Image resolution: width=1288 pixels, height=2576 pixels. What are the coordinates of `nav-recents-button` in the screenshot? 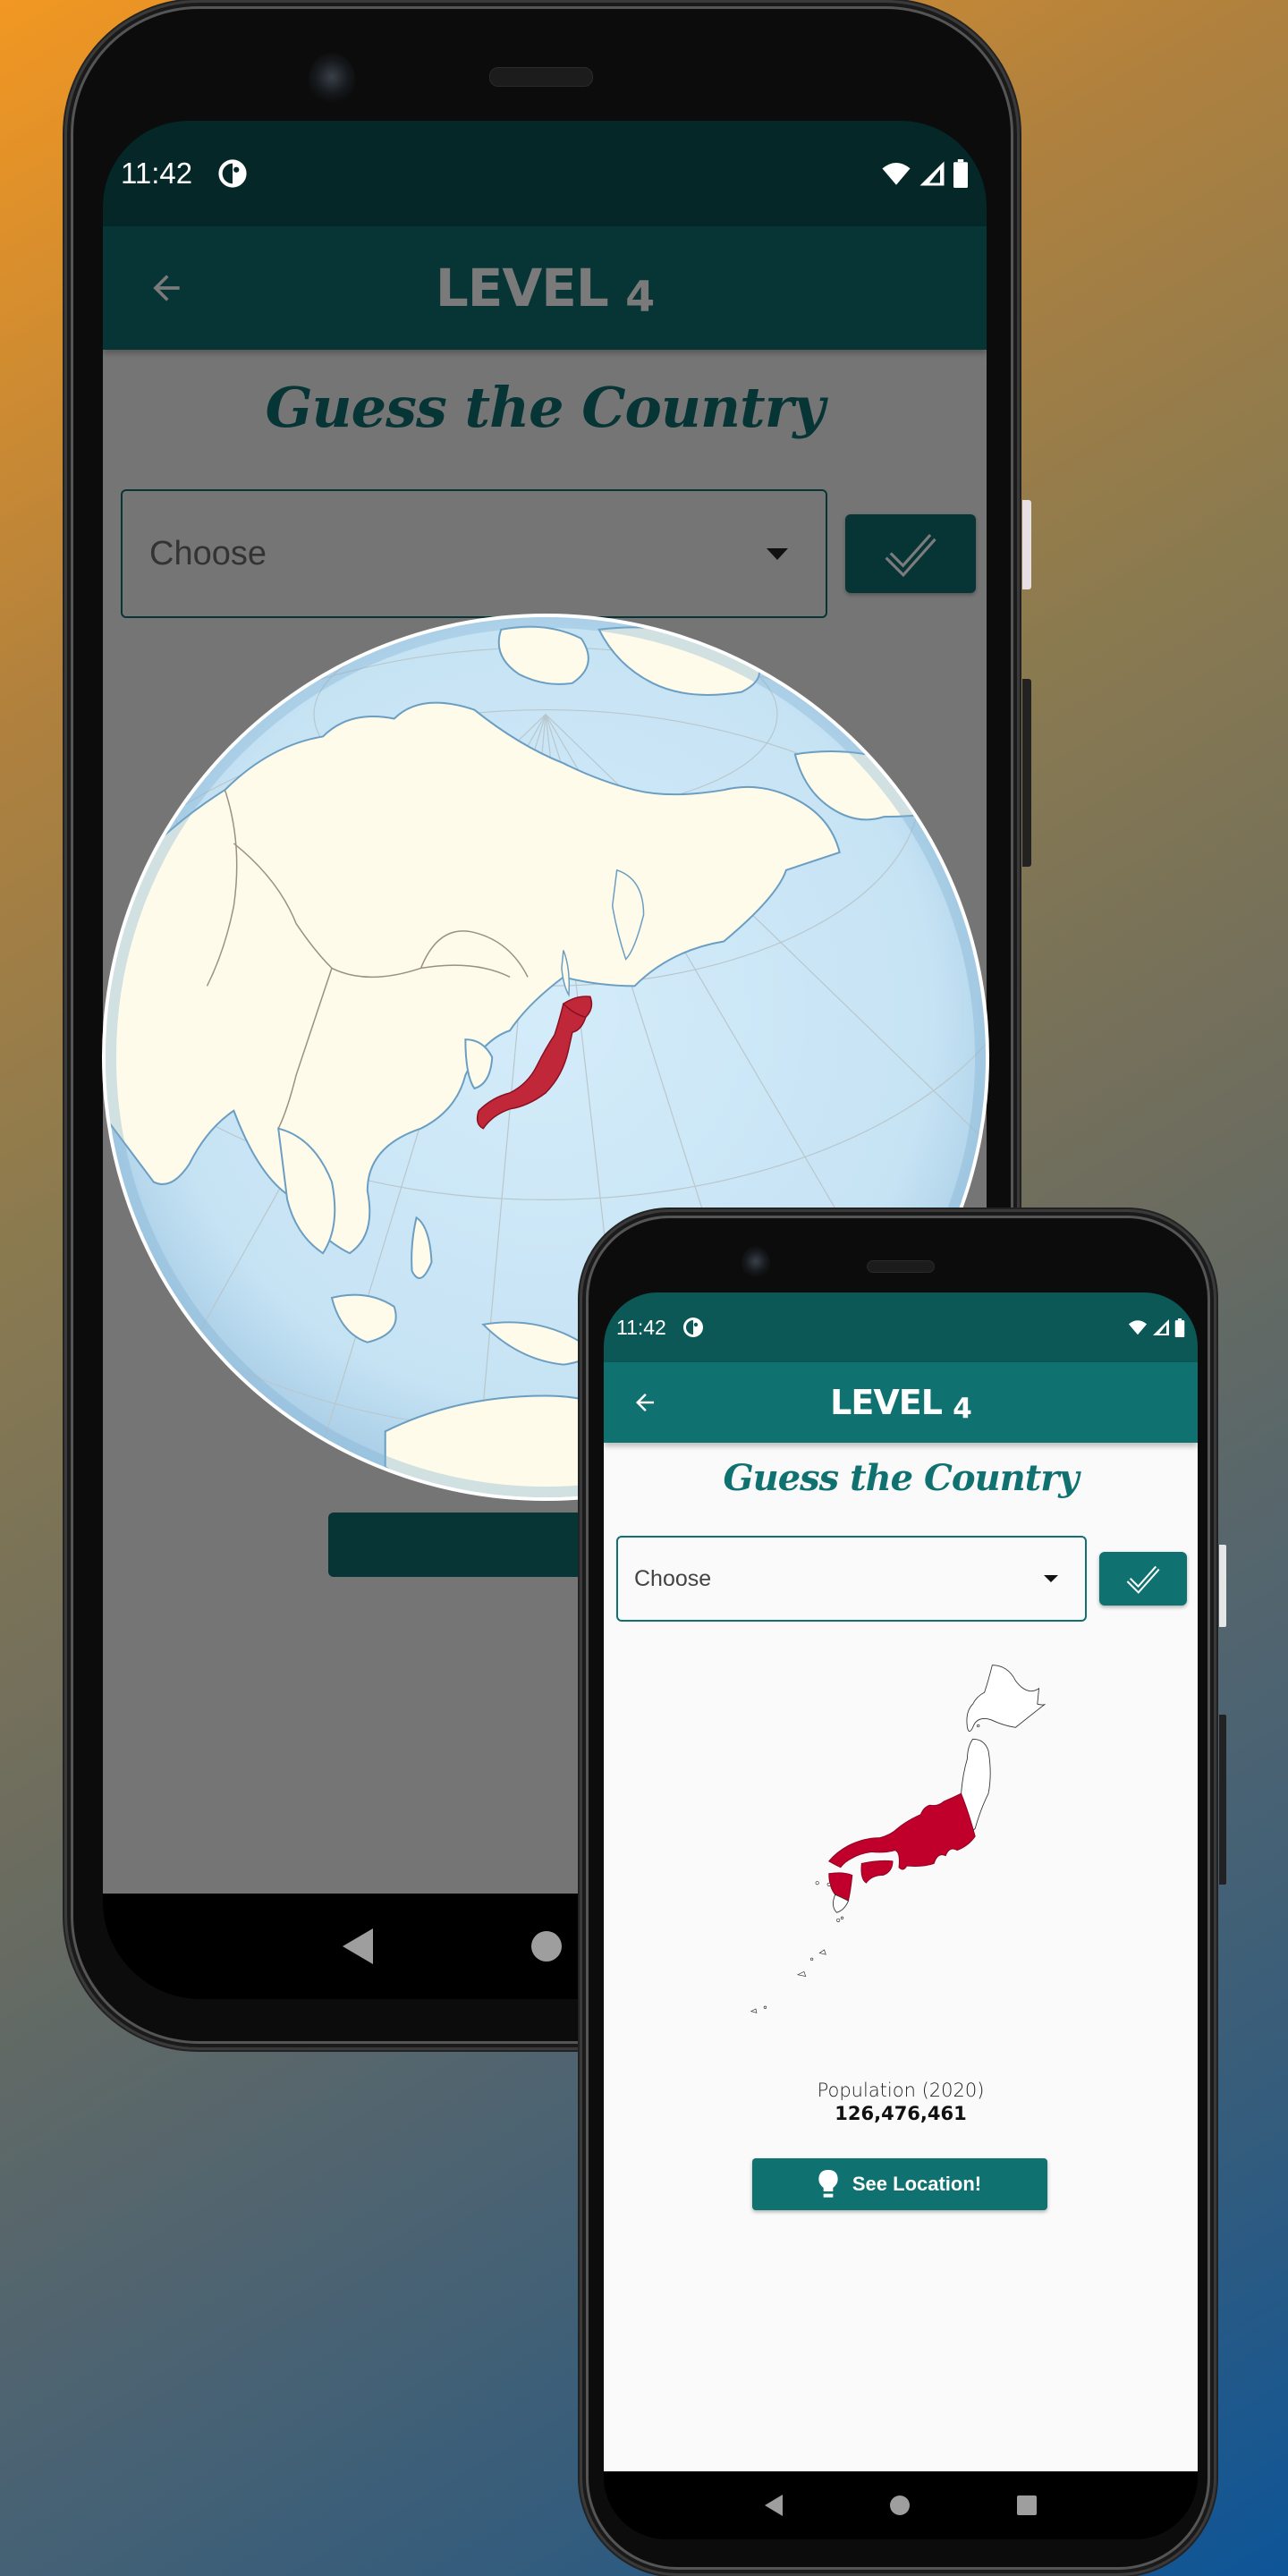 It's located at (1027, 2505).